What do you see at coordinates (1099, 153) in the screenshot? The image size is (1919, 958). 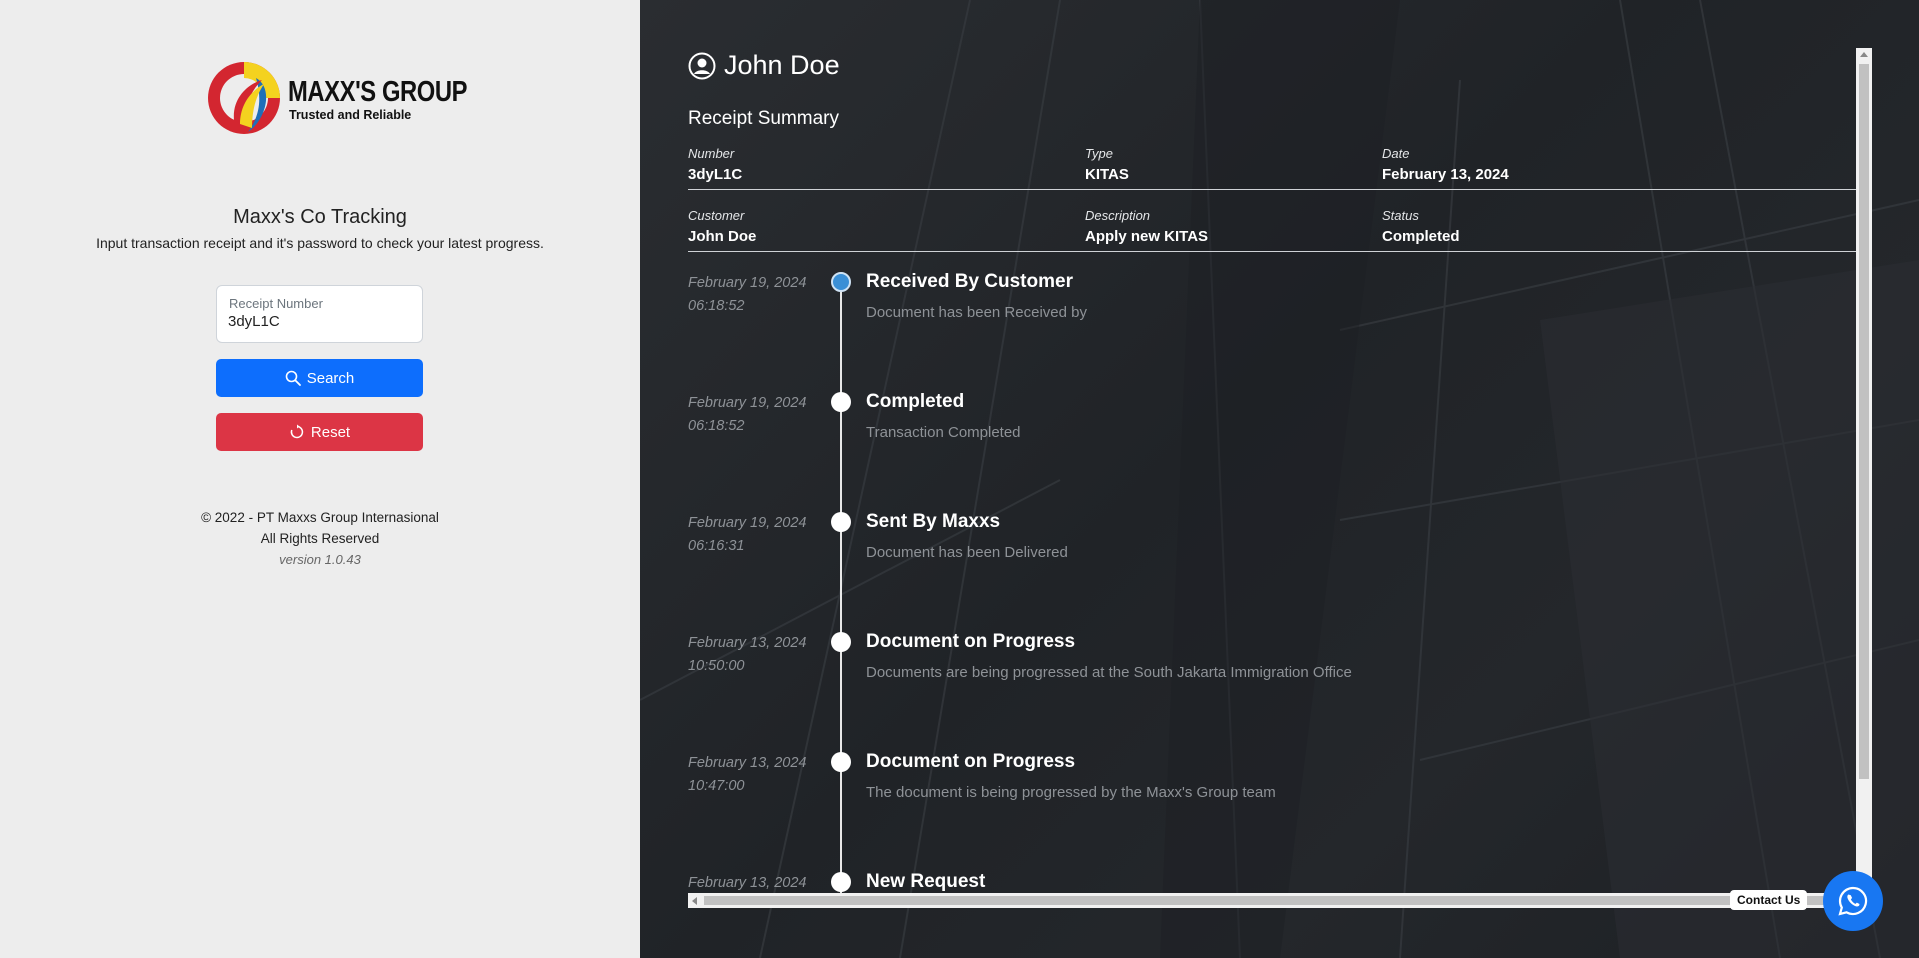 I see `summary-type-label: Type` at bounding box center [1099, 153].